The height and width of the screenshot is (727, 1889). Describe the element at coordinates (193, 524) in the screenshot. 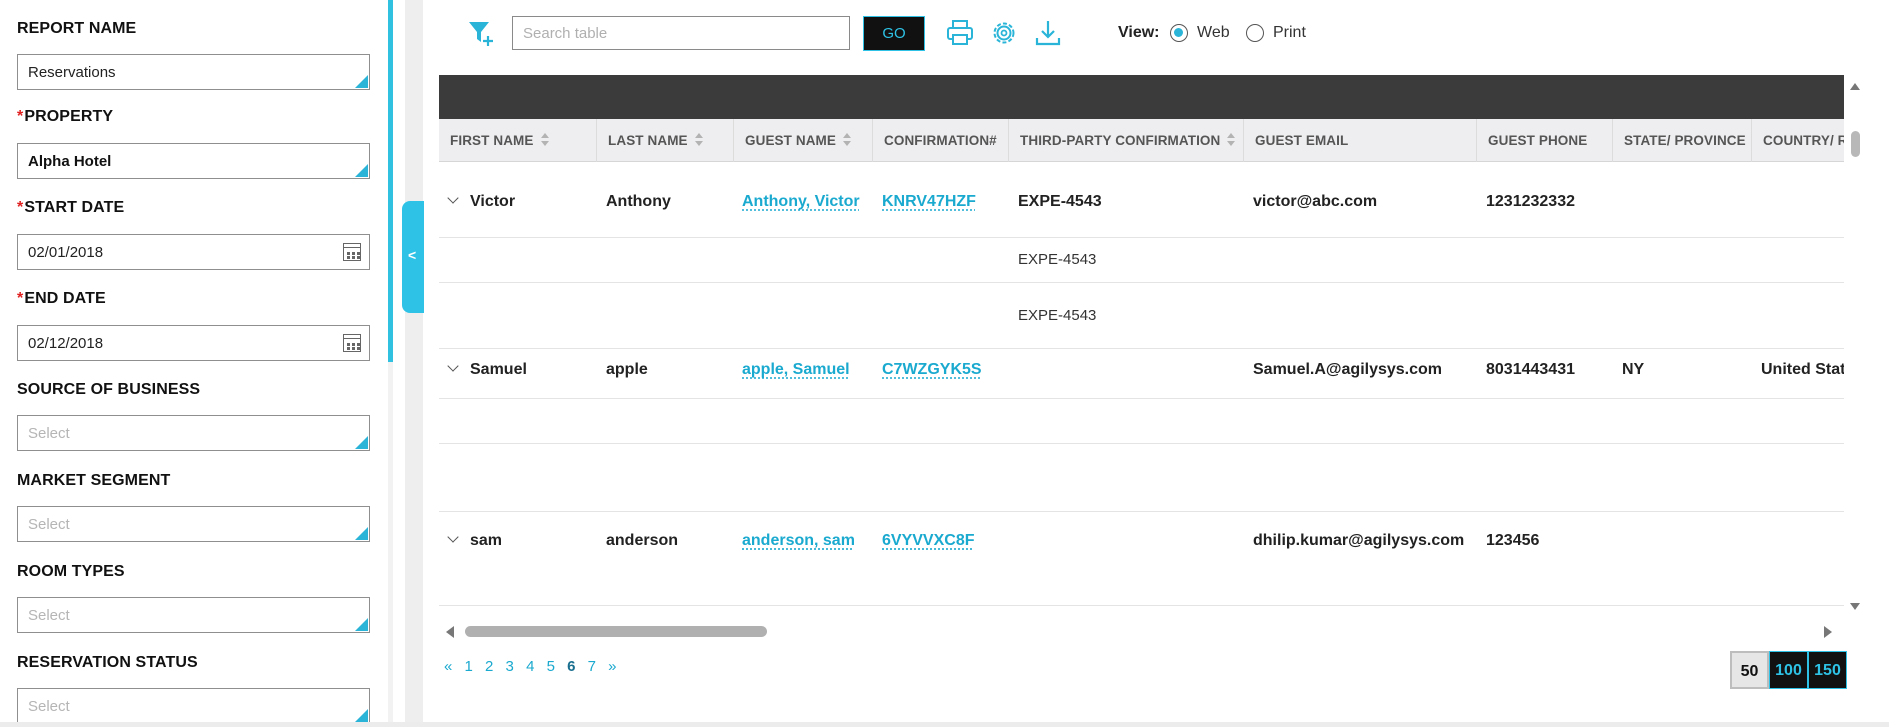

I see `market-segment-select: Select` at that location.